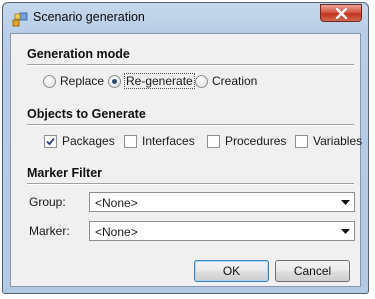 This screenshot has width=375, height=299. Describe the element at coordinates (114, 81) in the screenshot. I see `radio-indicator-selected` at that location.